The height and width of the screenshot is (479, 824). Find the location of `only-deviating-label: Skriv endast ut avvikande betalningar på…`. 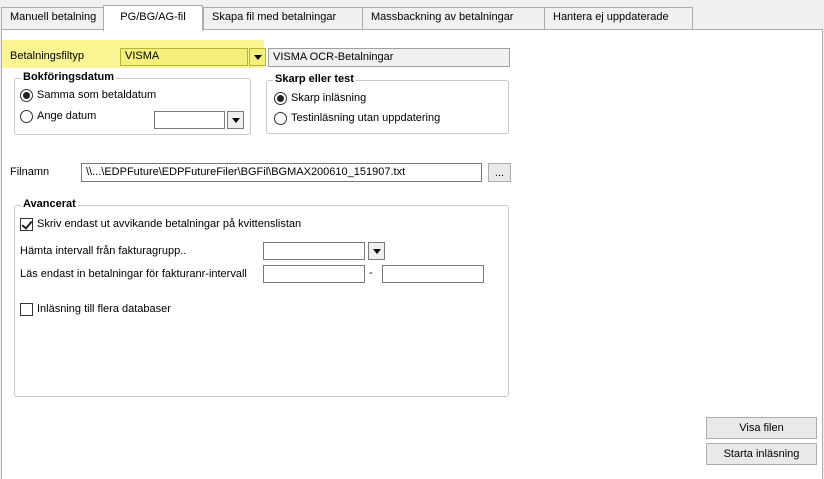

only-deviating-label: Skriv endast ut avvikande betalningar på… is located at coordinates (169, 224).